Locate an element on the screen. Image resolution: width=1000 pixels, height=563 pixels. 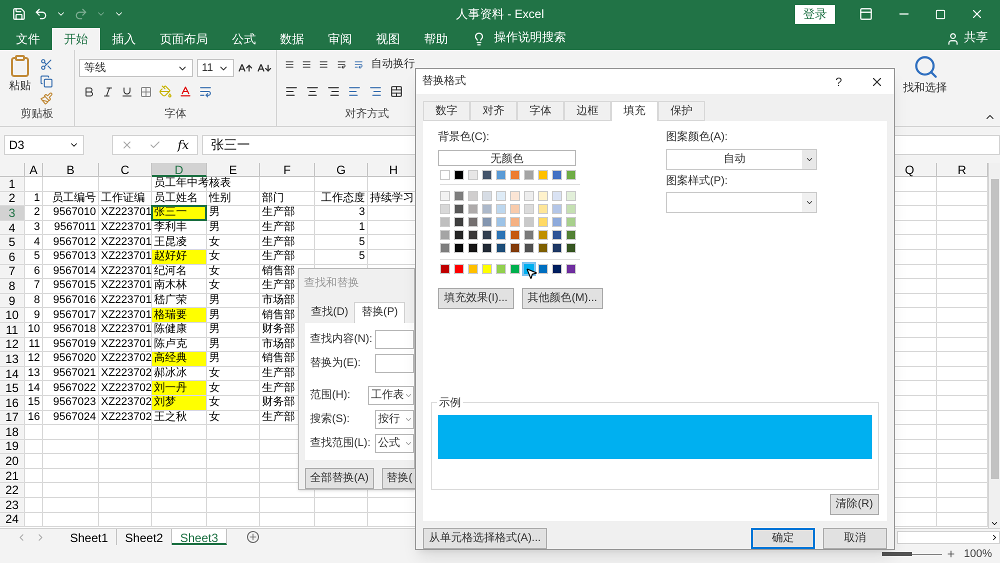
name-box: D3 is located at coordinates (44, 145).